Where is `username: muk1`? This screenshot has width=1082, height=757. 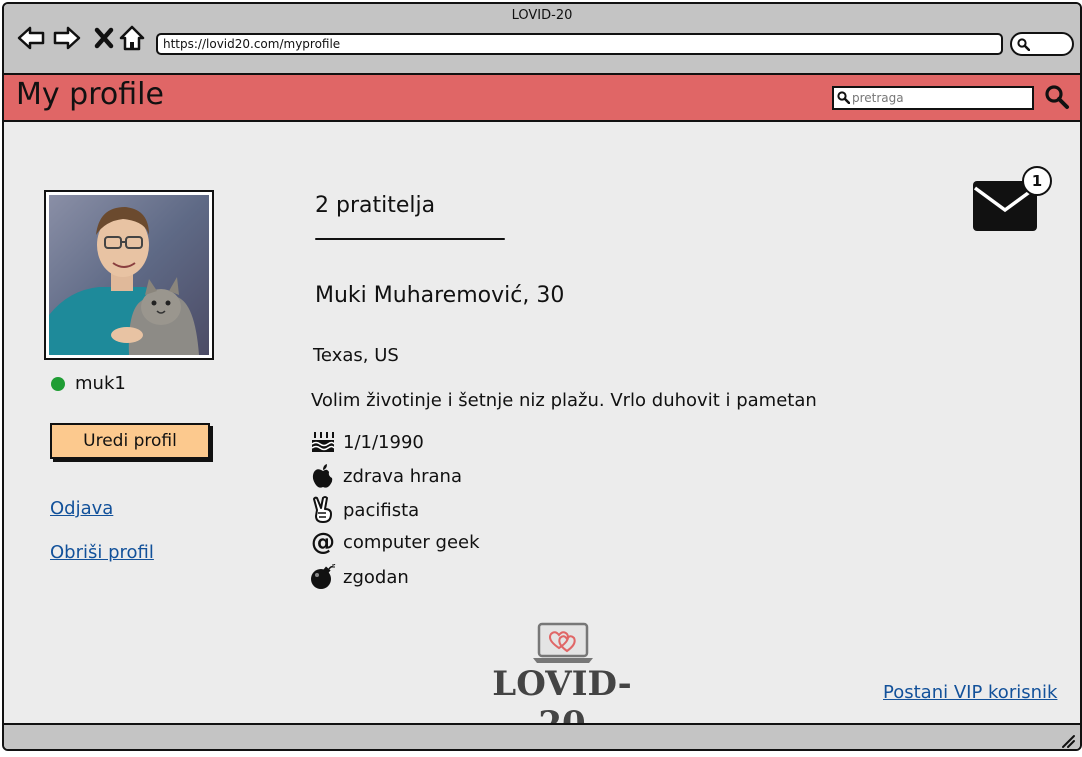 username: muk1 is located at coordinates (100, 383).